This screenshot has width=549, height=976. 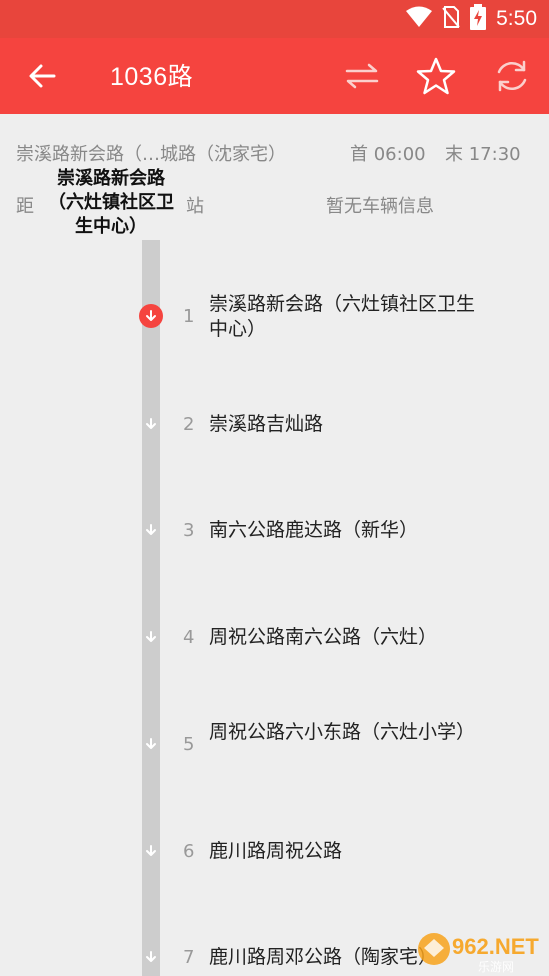 I want to click on route-track, so click(x=151, y=608).